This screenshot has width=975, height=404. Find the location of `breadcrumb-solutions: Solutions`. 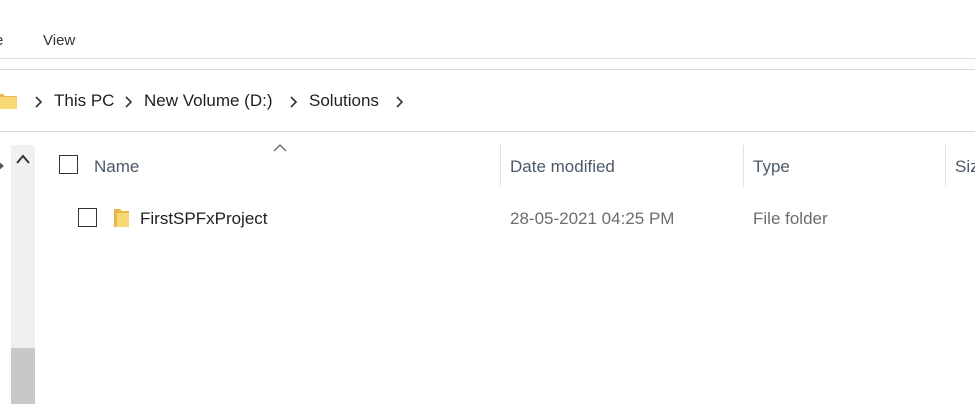

breadcrumb-solutions: Solutions is located at coordinates (344, 101).